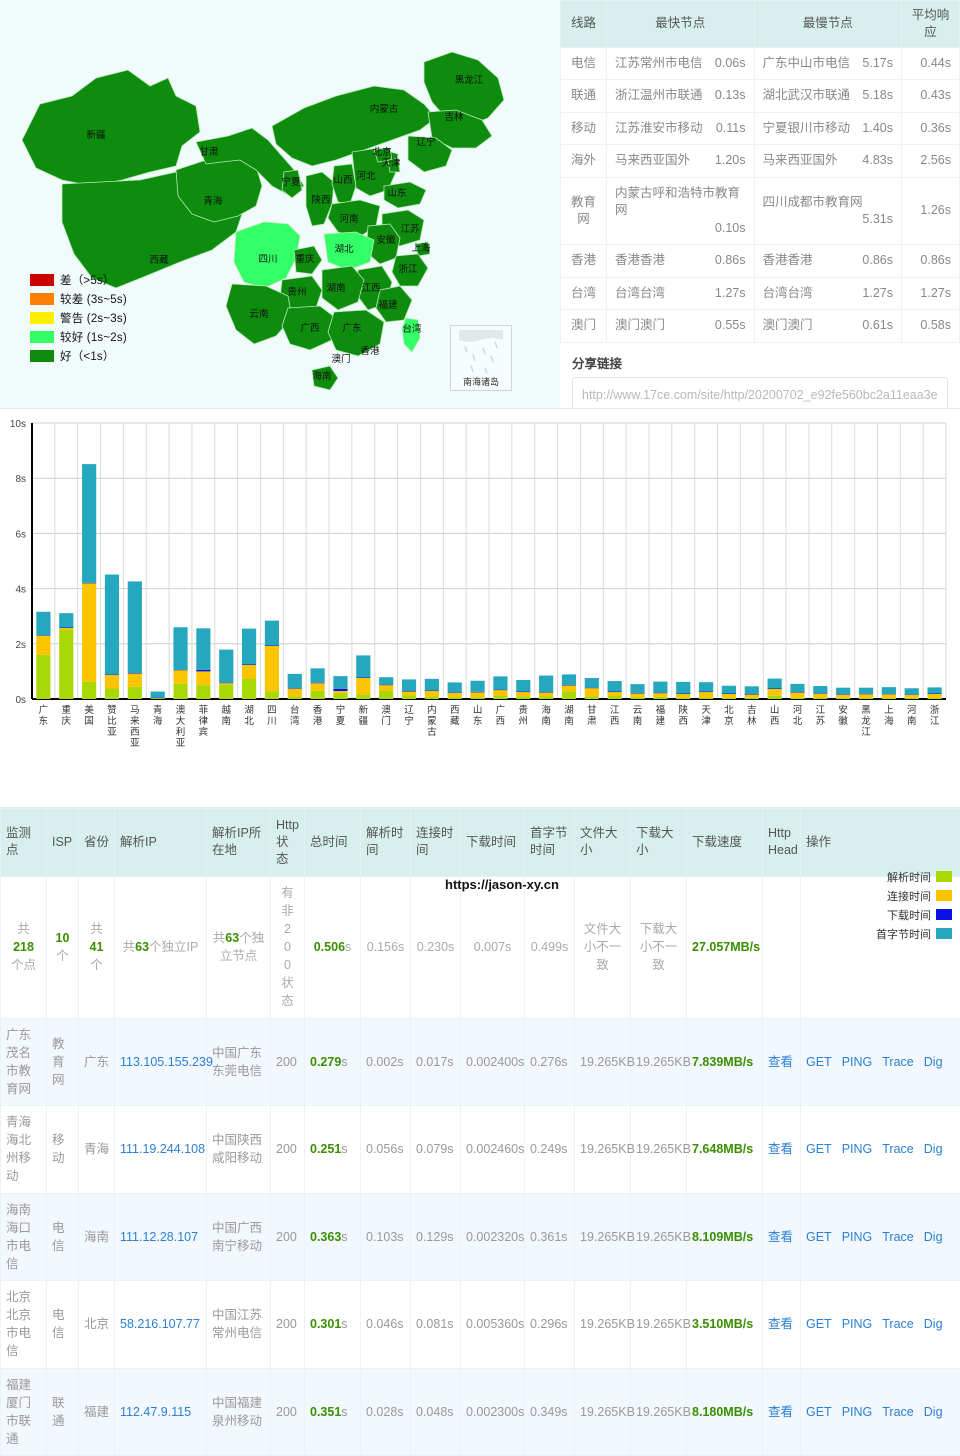  I want to click on detail-th-15: 操作, so click(880, 843).